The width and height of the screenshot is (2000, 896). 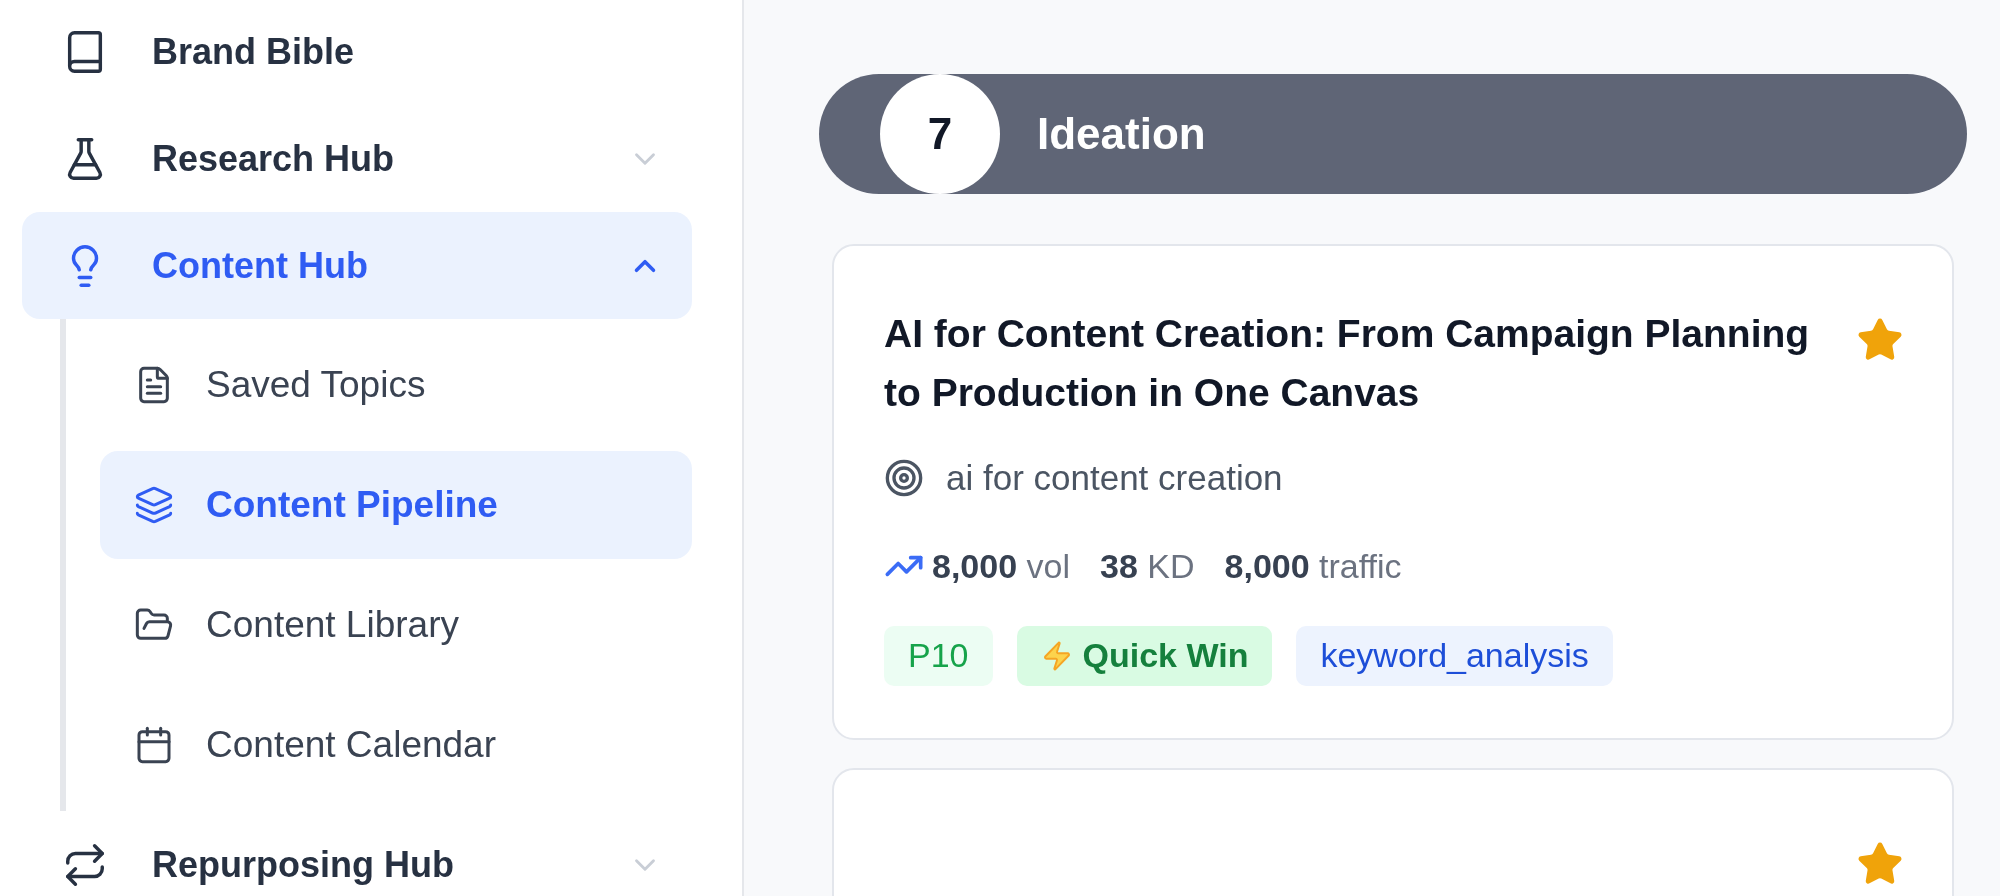 What do you see at coordinates (357, 265) in the screenshot?
I see `sidebar-item: Content Hub` at bounding box center [357, 265].